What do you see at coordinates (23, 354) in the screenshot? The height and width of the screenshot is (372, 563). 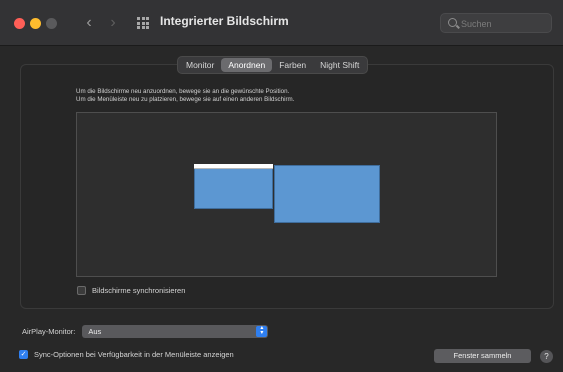 I see `sync-options-checkbox: ✓` at bounding box center [23, 354].